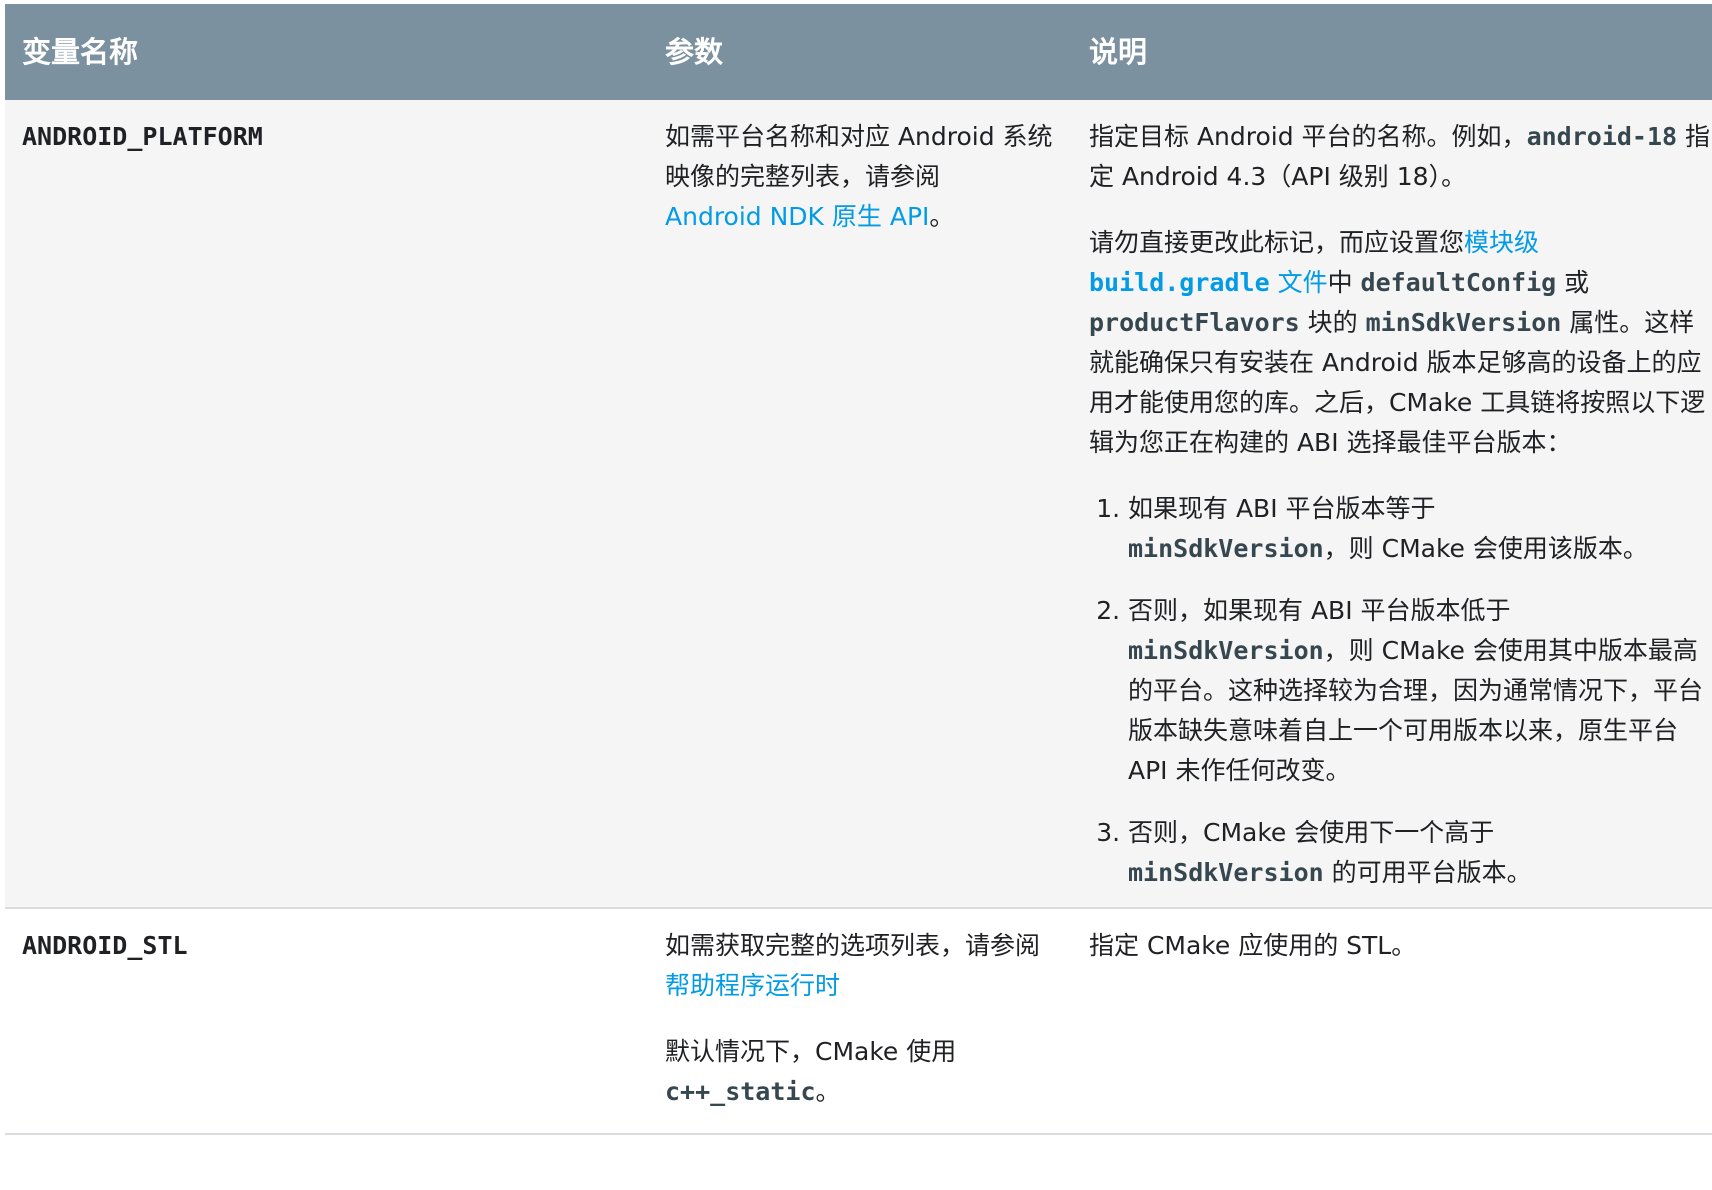 This screenshot has height=1190, width=1712. What do you see at coordinates (858, 52) in the screenshot?
I see `table-header-row: 变量名称 参数 说明` at bounding box center [858, 52].